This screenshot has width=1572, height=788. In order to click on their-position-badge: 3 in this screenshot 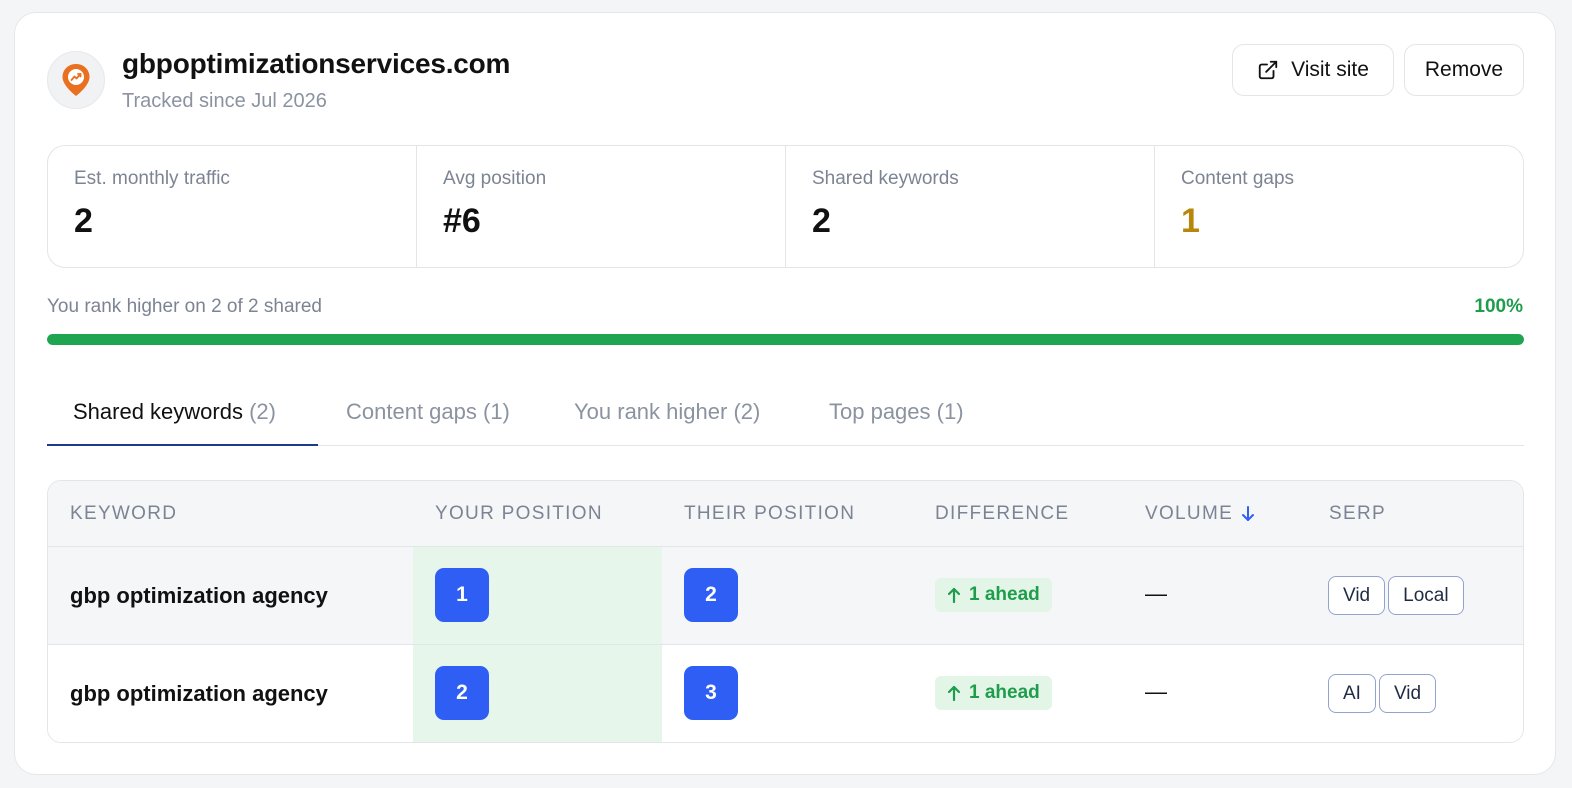, I will do `click(711, 693)`.